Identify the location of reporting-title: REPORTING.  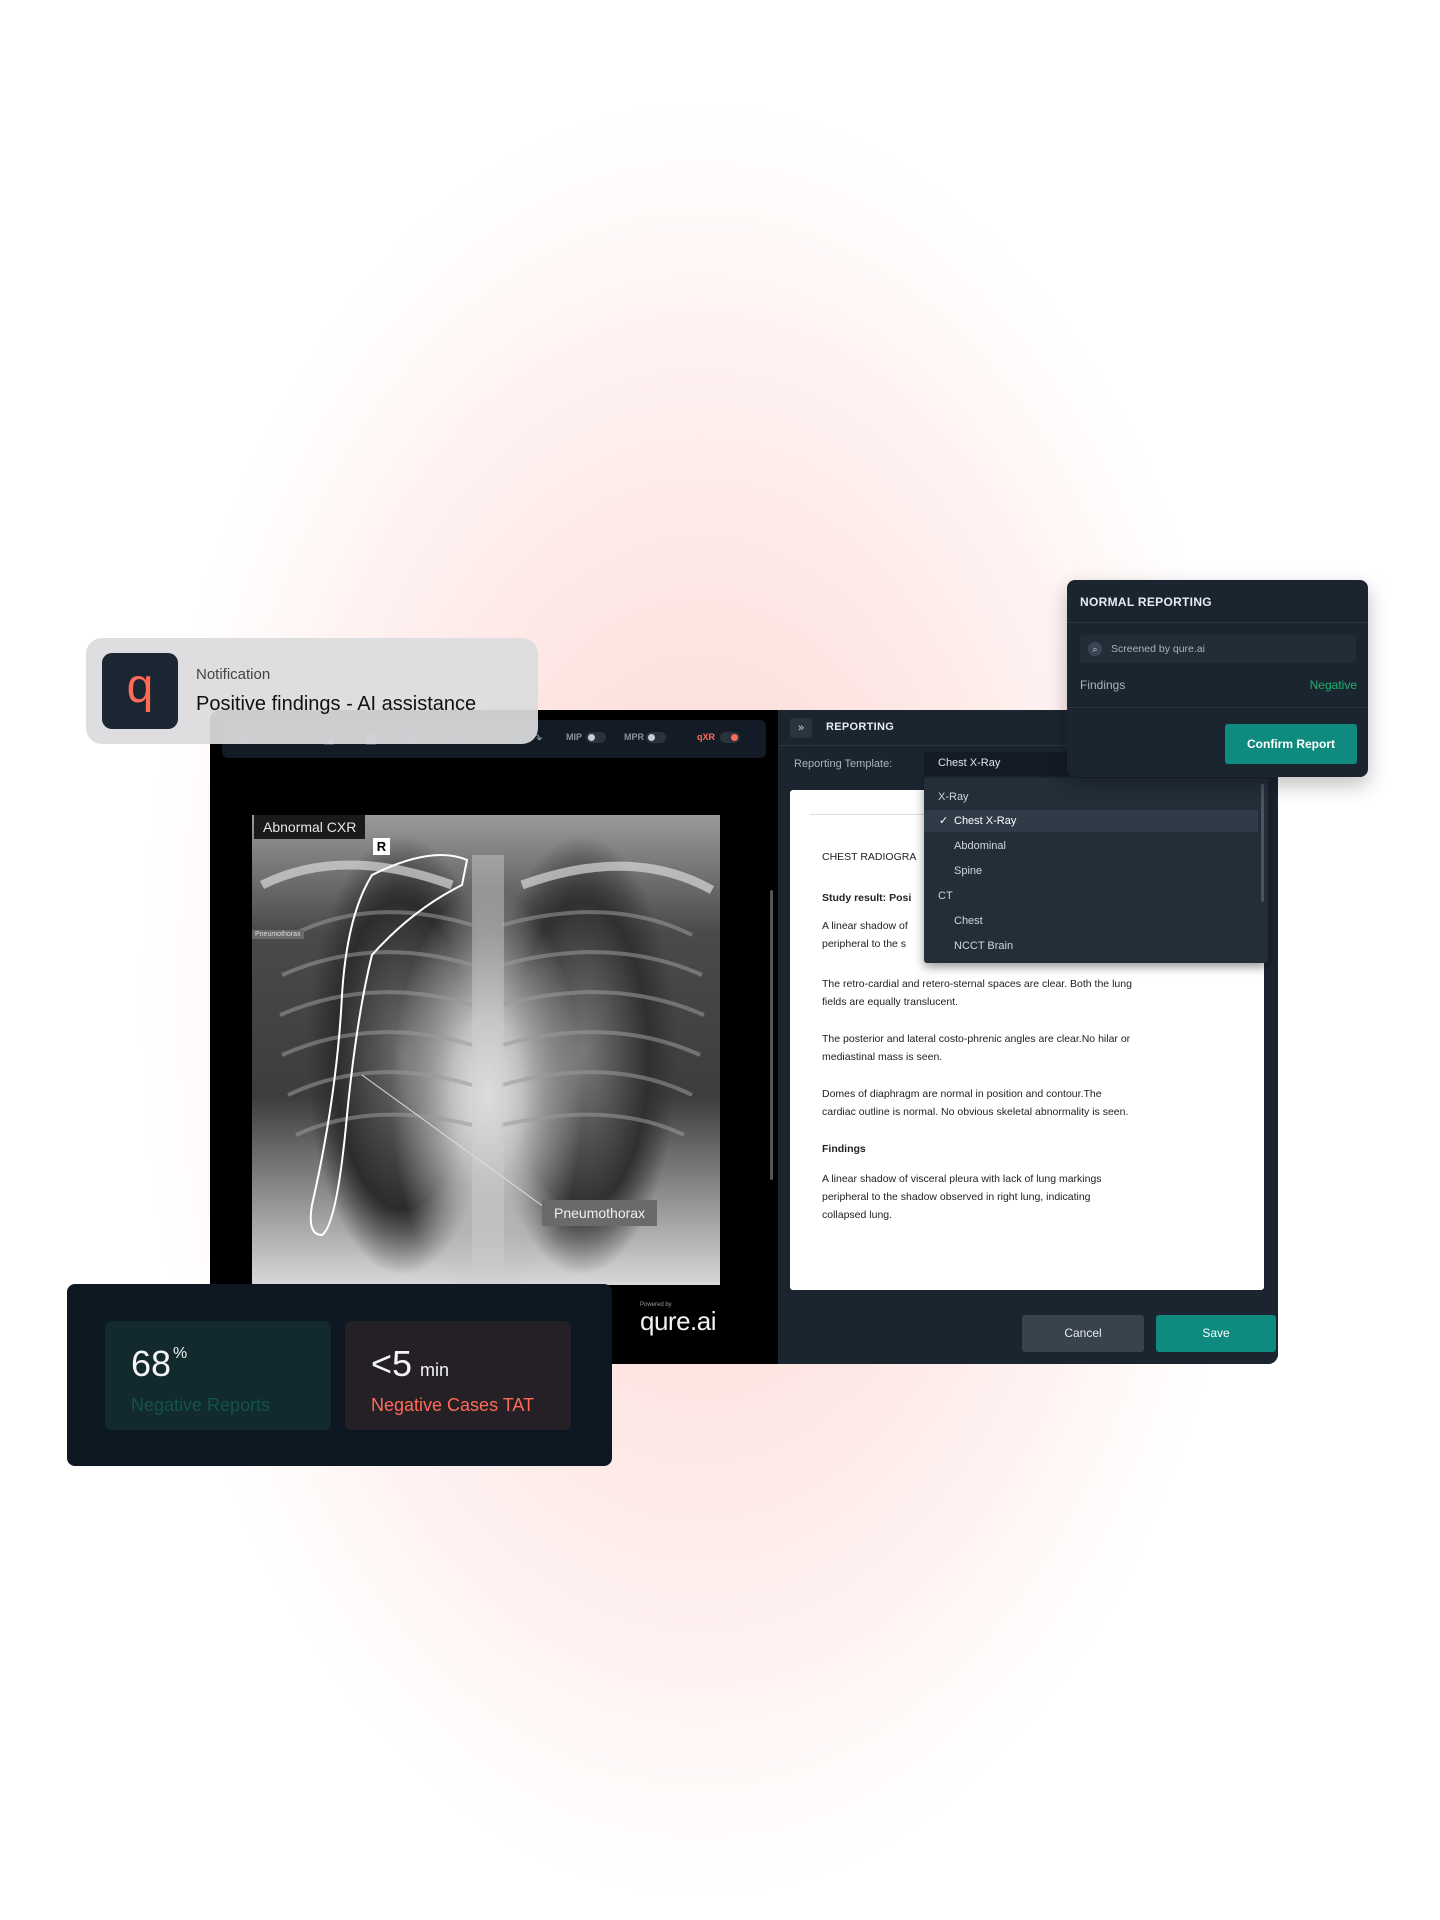
(860, 727).